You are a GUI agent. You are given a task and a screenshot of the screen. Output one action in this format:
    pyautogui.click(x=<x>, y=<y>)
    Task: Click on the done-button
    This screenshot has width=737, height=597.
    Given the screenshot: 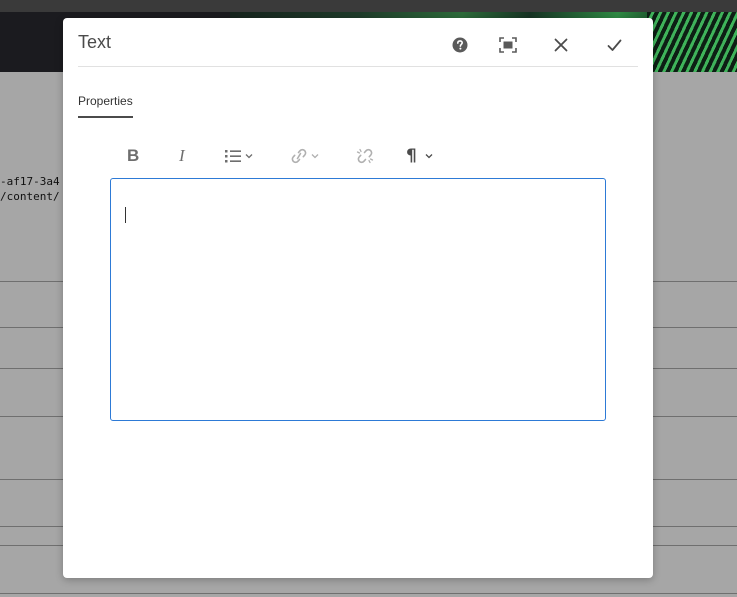 What is the action you would take?
    pyautogui.click(x=614, y=45)
    